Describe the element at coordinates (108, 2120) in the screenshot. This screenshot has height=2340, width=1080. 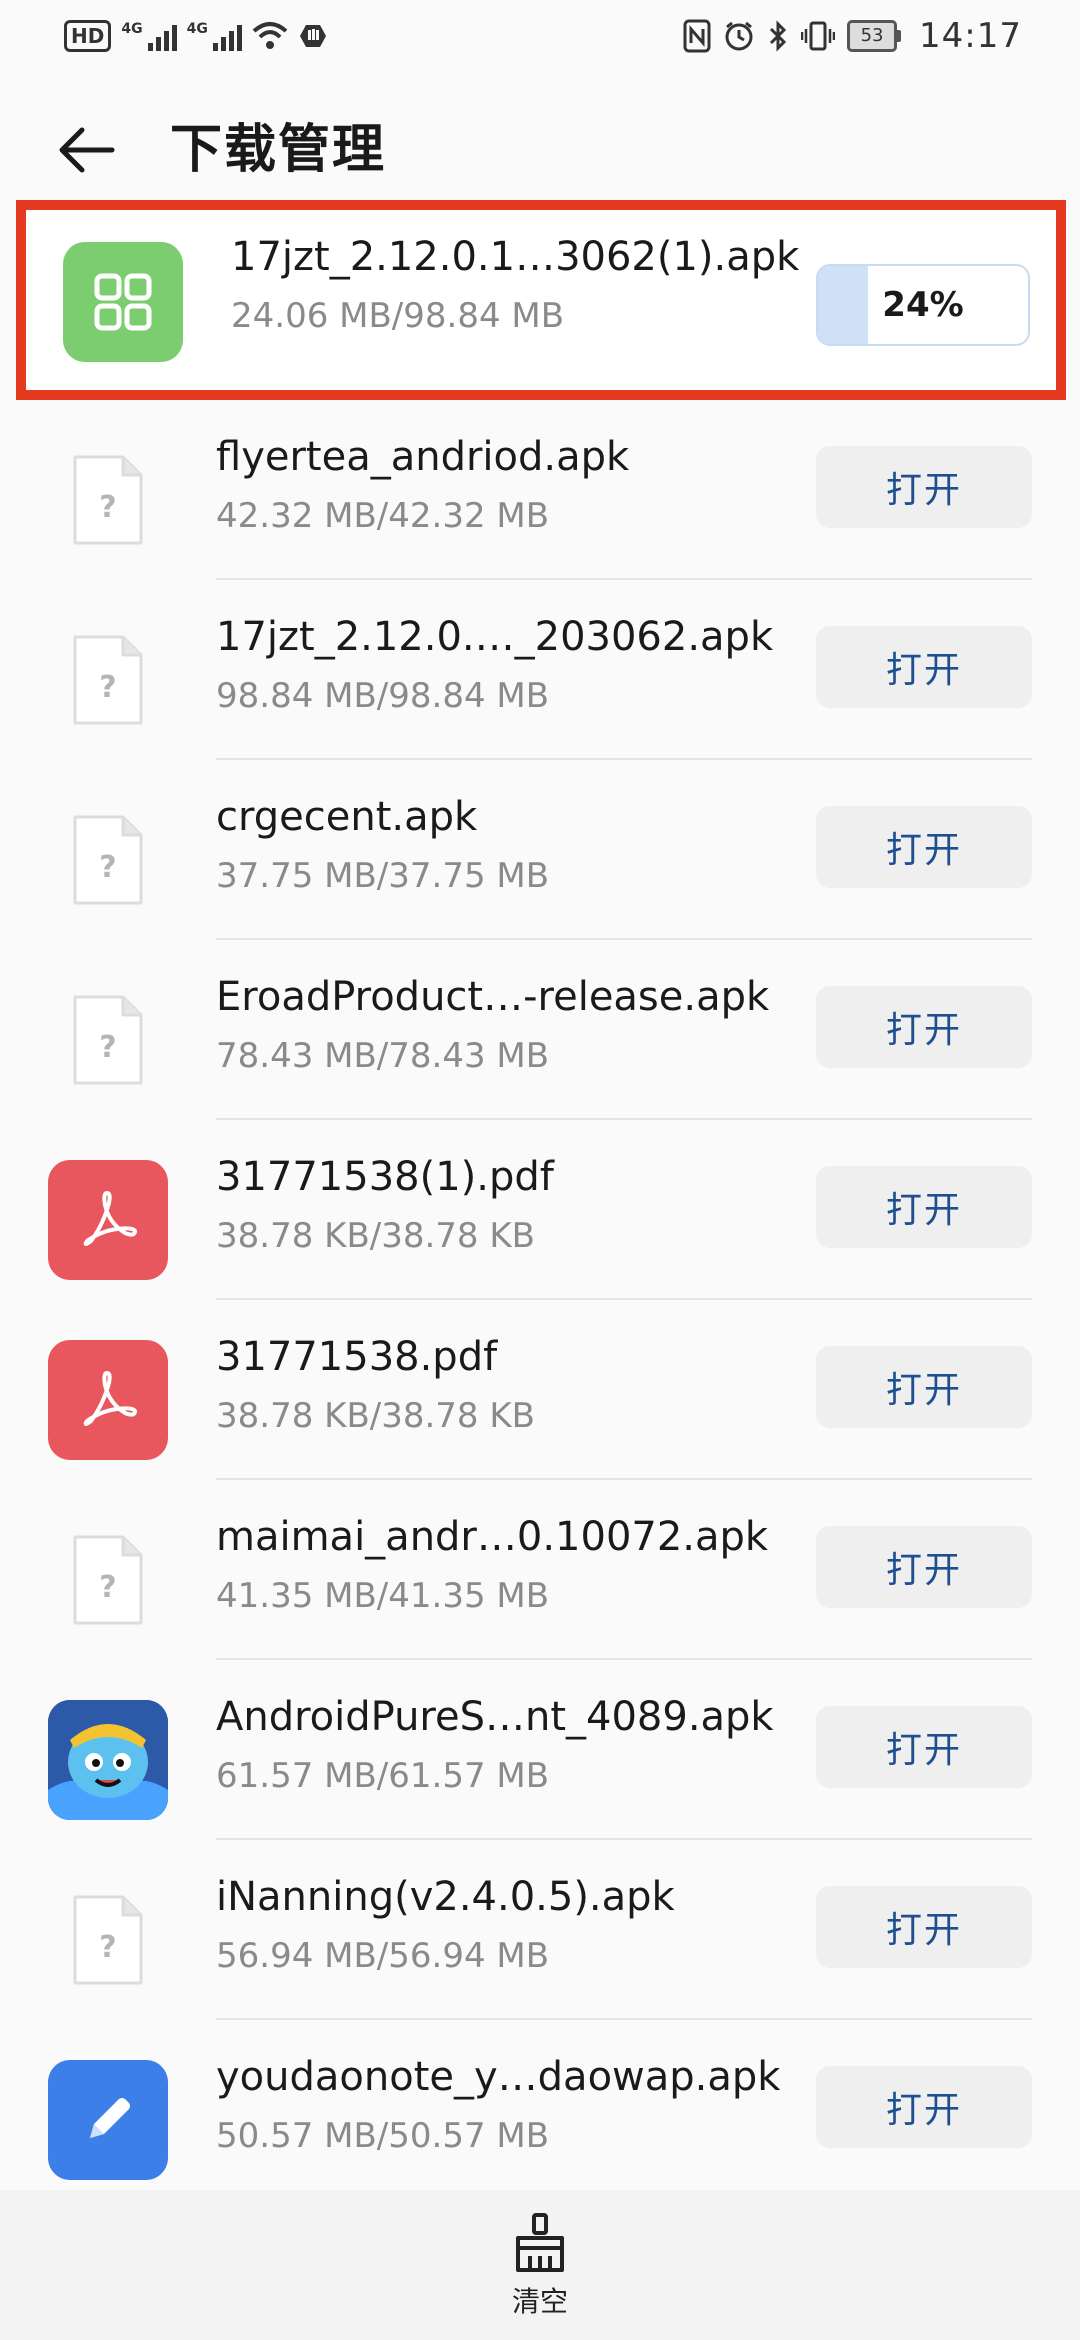
I see `note-pen-icon` at that location.